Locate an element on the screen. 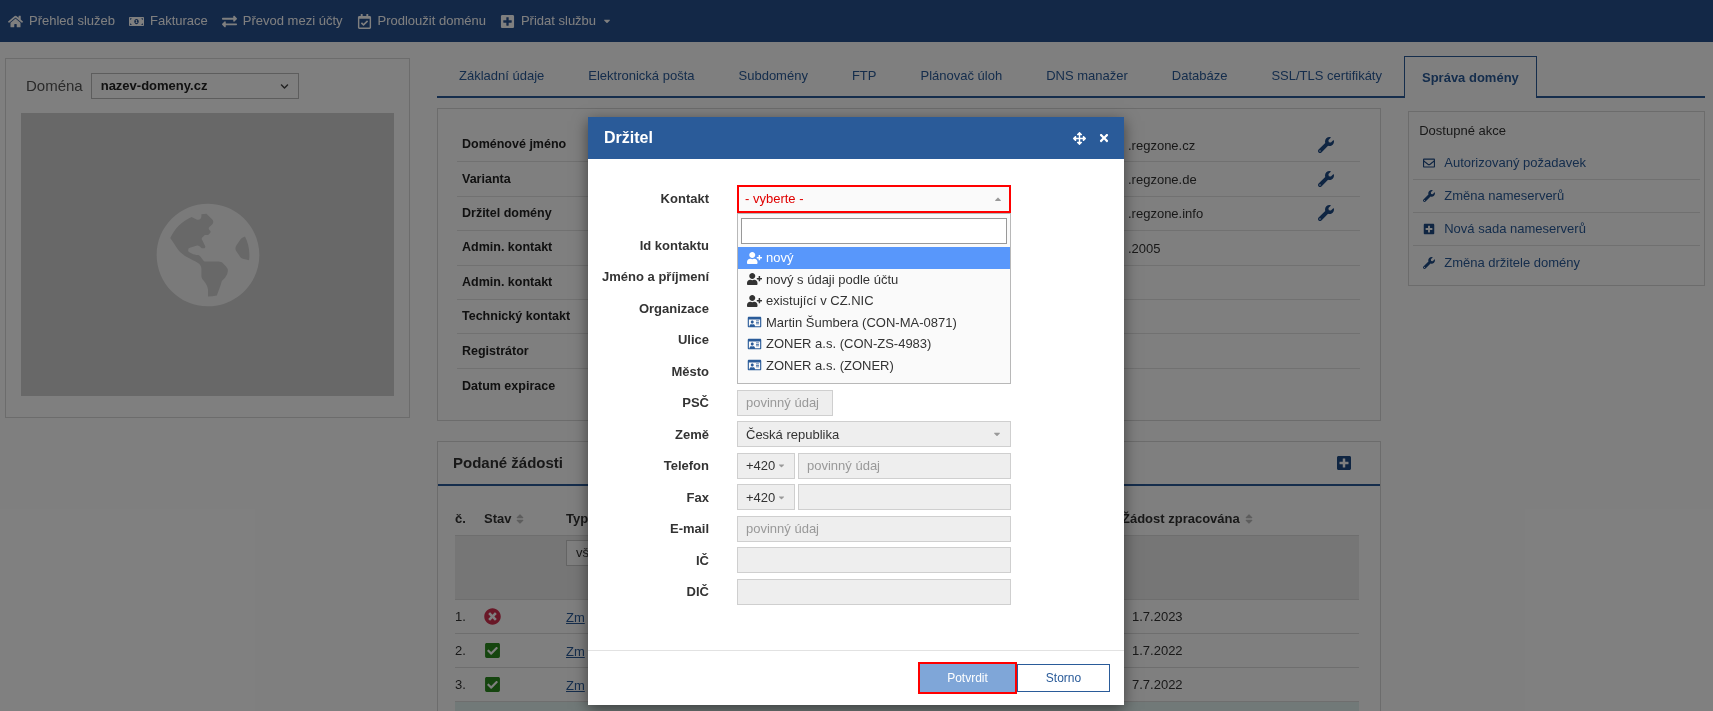  dropdown-option: existující v CZ.NIC is located at coordinates (874, 301).